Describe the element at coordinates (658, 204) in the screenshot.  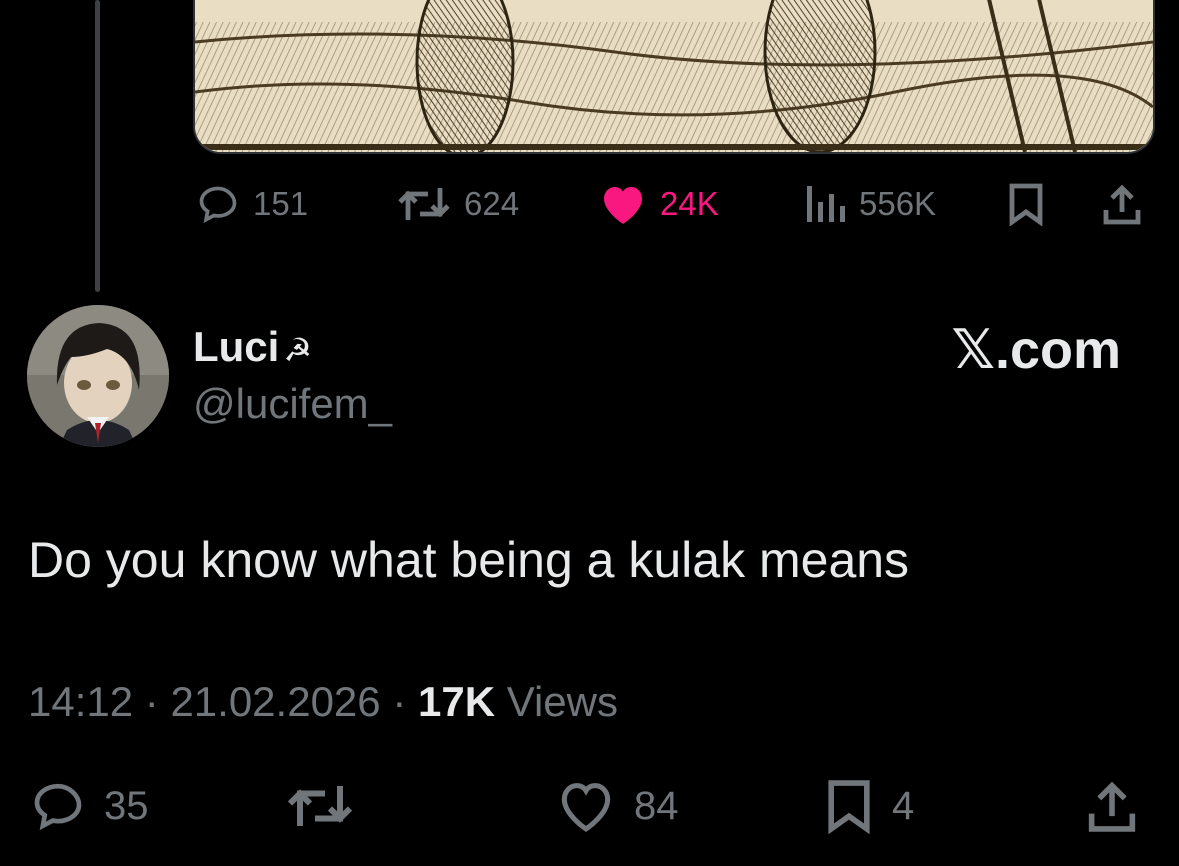
I see `like-button: 24K` at that location.